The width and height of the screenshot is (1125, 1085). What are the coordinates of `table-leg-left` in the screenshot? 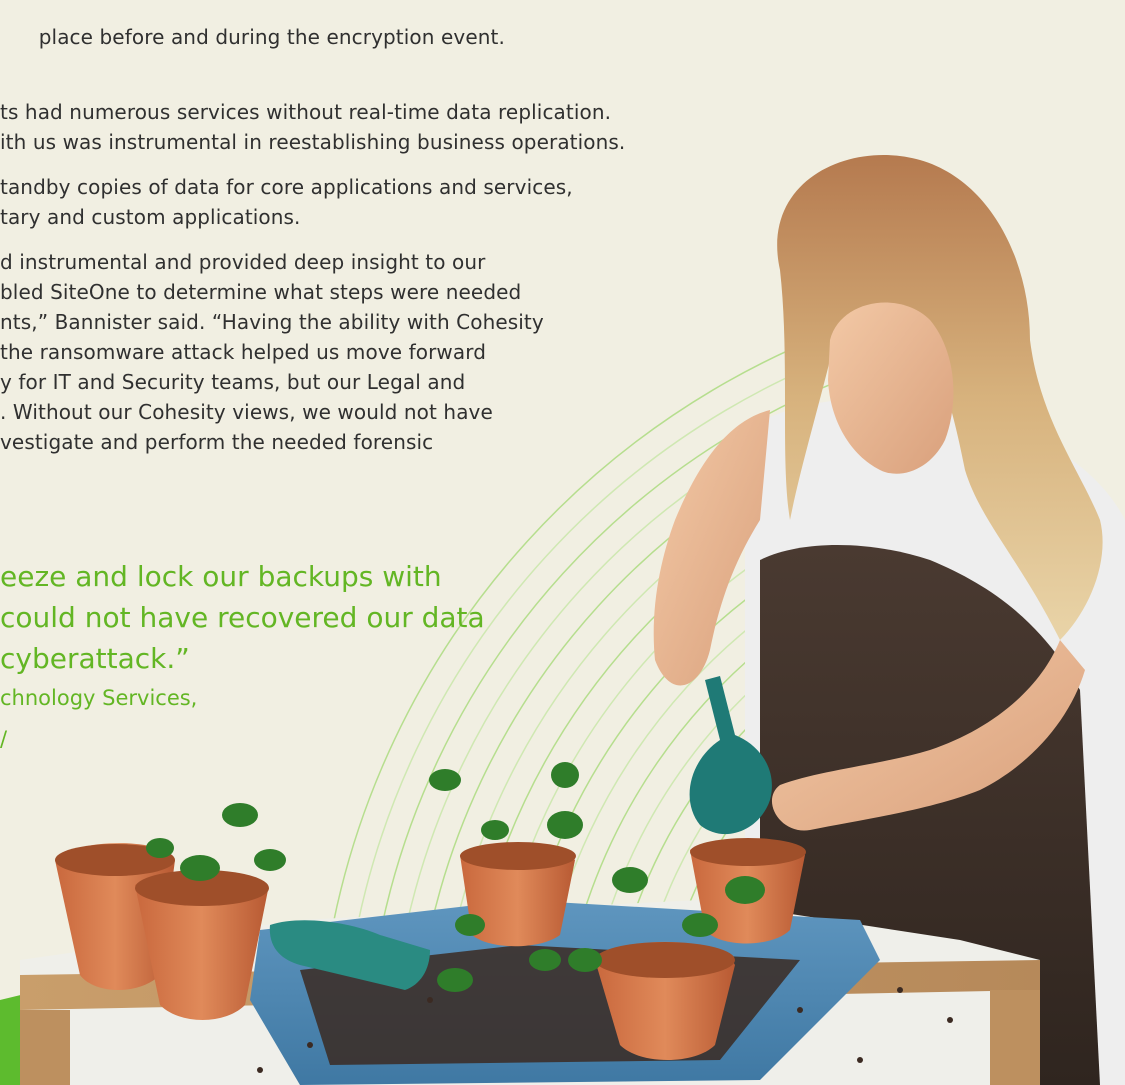 It's located at (45, 1047).